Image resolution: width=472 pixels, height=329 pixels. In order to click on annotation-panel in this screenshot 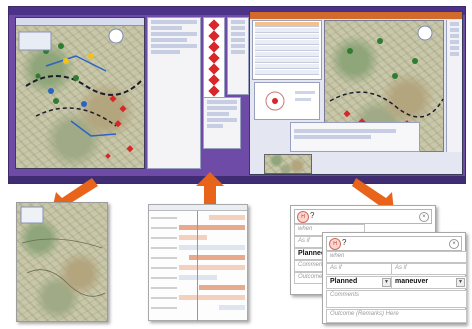, I will do `click(355, 137)`.